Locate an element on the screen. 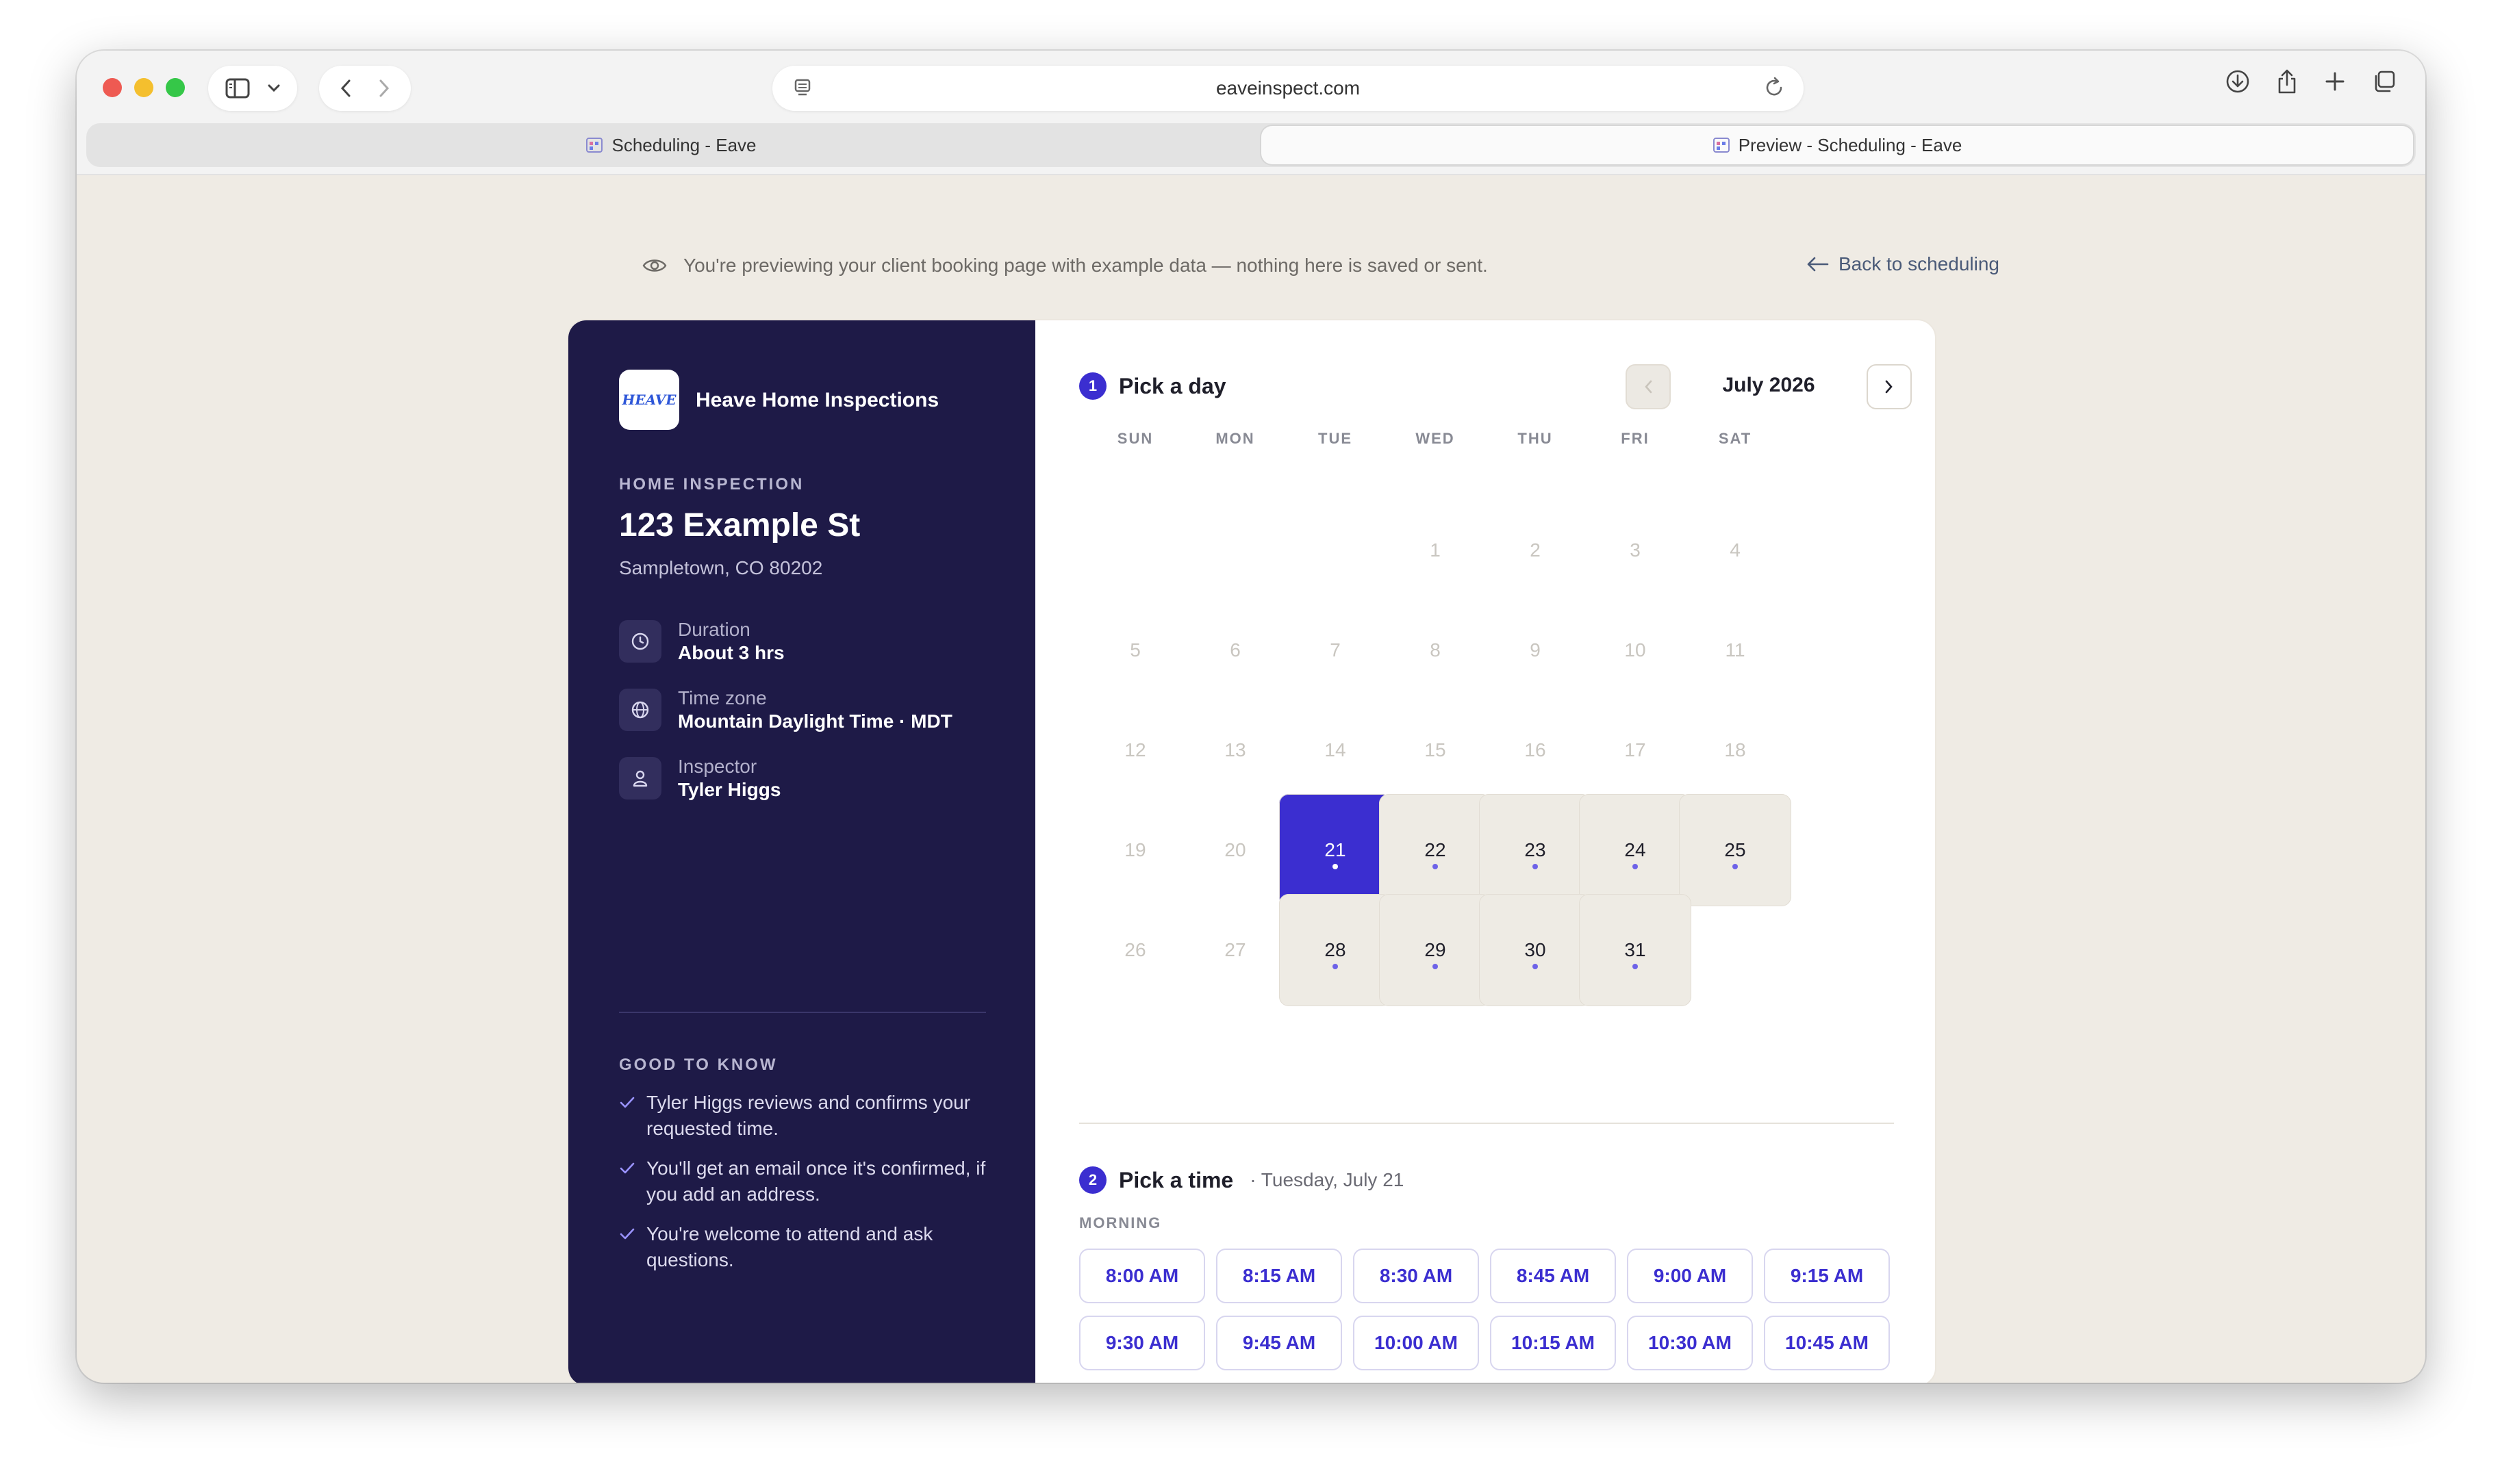 The width and height of the screenshot is (2502, 1484). time-slot-button: 8:45 AM is located at coordinates (1553, 1276).